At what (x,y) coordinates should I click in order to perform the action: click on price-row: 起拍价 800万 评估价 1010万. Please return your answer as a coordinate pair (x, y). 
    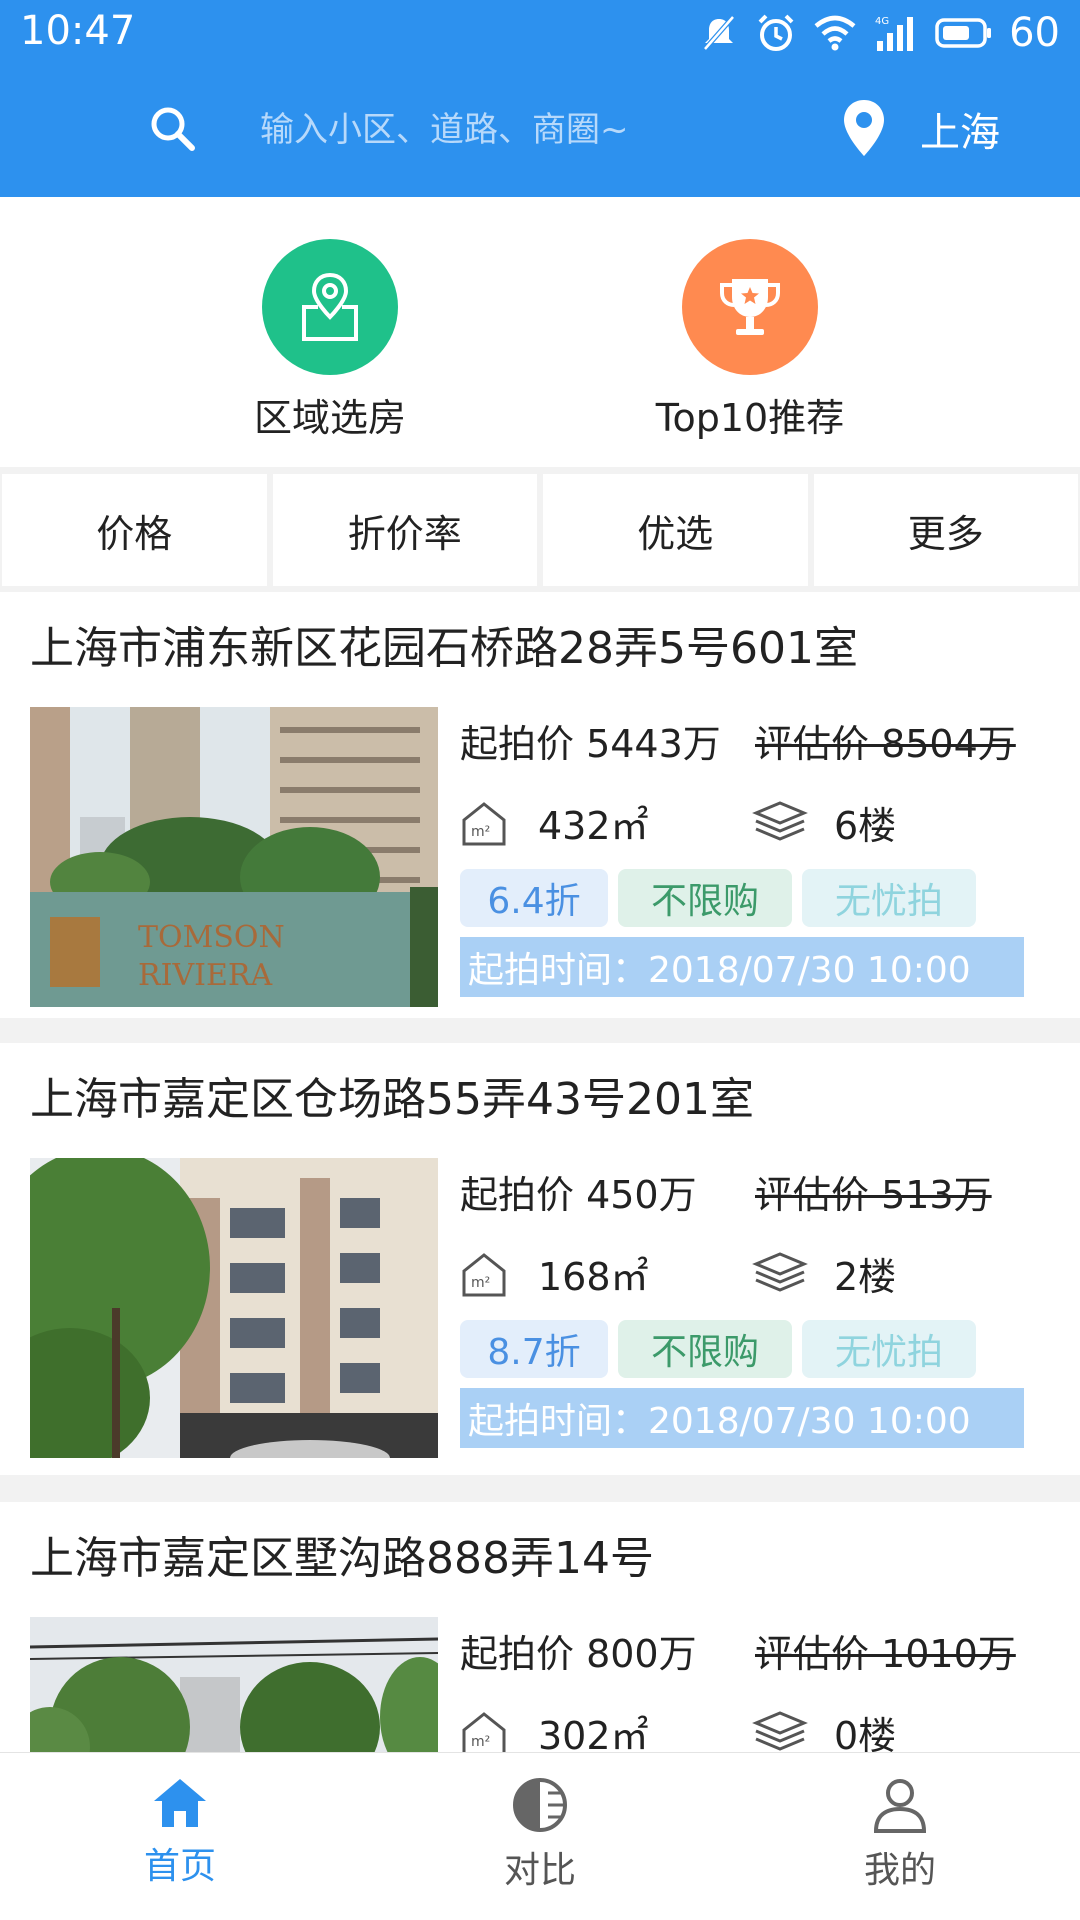
    Looking at the image, I should click on (760, 1647).